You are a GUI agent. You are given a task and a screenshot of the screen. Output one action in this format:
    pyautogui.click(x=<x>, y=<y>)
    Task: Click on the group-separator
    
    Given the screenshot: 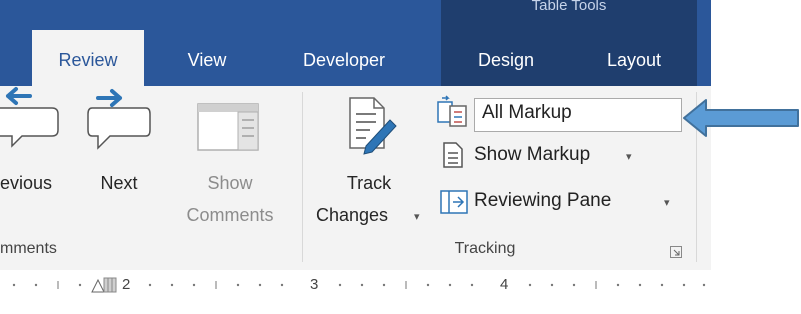 What is the action you would take?
    pyautogui.click(x=302, y=177)
    